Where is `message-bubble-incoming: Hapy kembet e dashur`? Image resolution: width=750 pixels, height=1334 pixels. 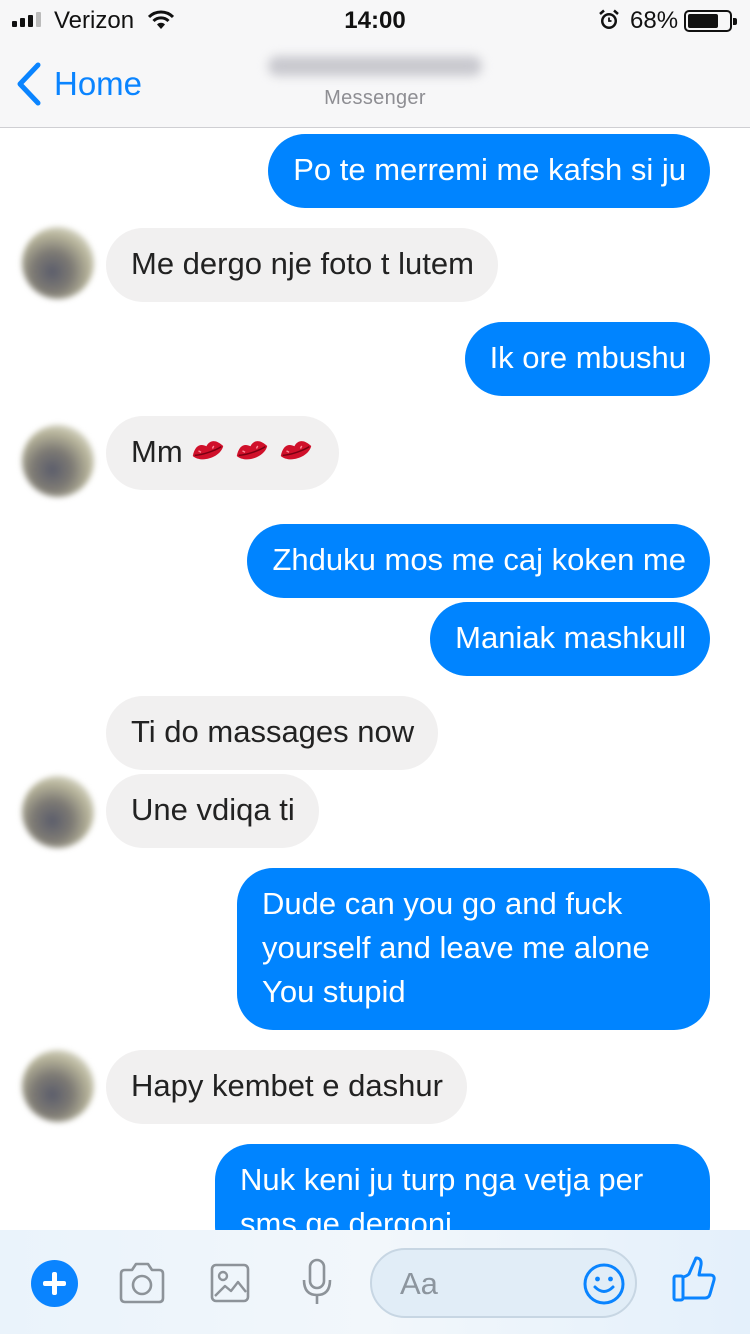
message-bubble-incoming: Hapy kembet e dashur is located at coordinates (286, 1087).